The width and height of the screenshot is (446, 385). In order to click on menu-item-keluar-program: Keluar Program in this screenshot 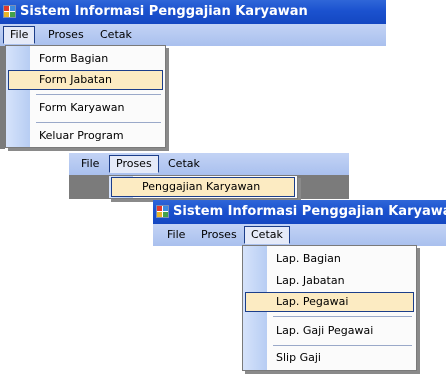, I will do `click(85, 136)`.